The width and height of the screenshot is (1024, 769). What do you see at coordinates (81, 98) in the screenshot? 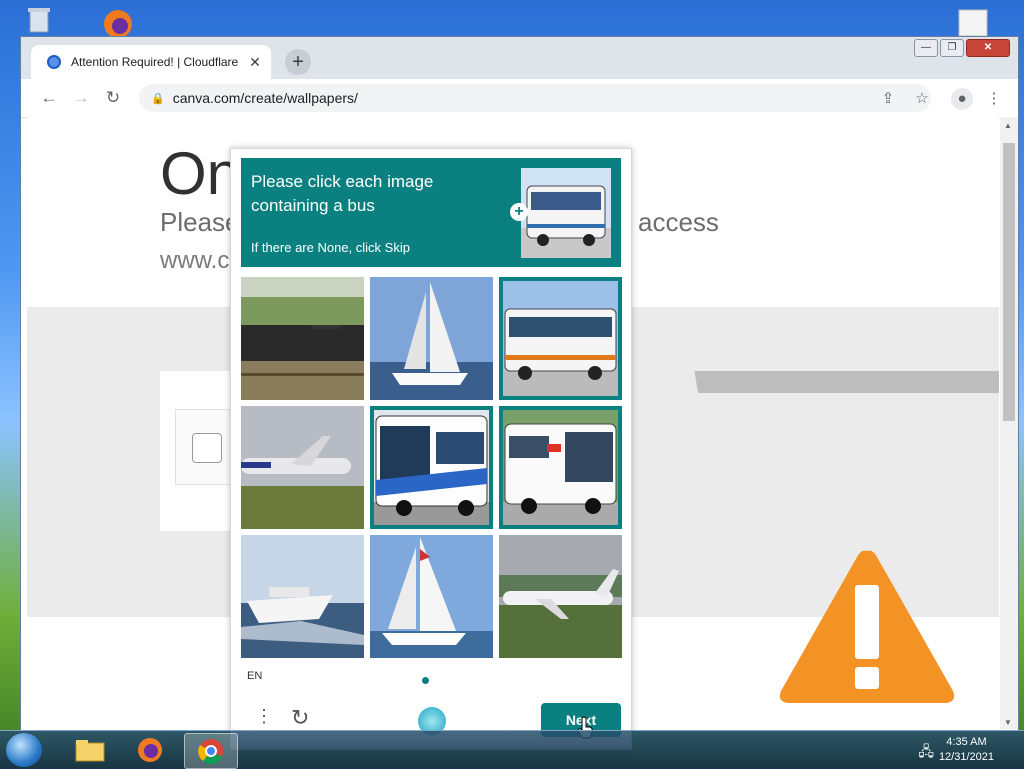
I see `forward-arrow-icon: →` at bounding box center [81, 98].